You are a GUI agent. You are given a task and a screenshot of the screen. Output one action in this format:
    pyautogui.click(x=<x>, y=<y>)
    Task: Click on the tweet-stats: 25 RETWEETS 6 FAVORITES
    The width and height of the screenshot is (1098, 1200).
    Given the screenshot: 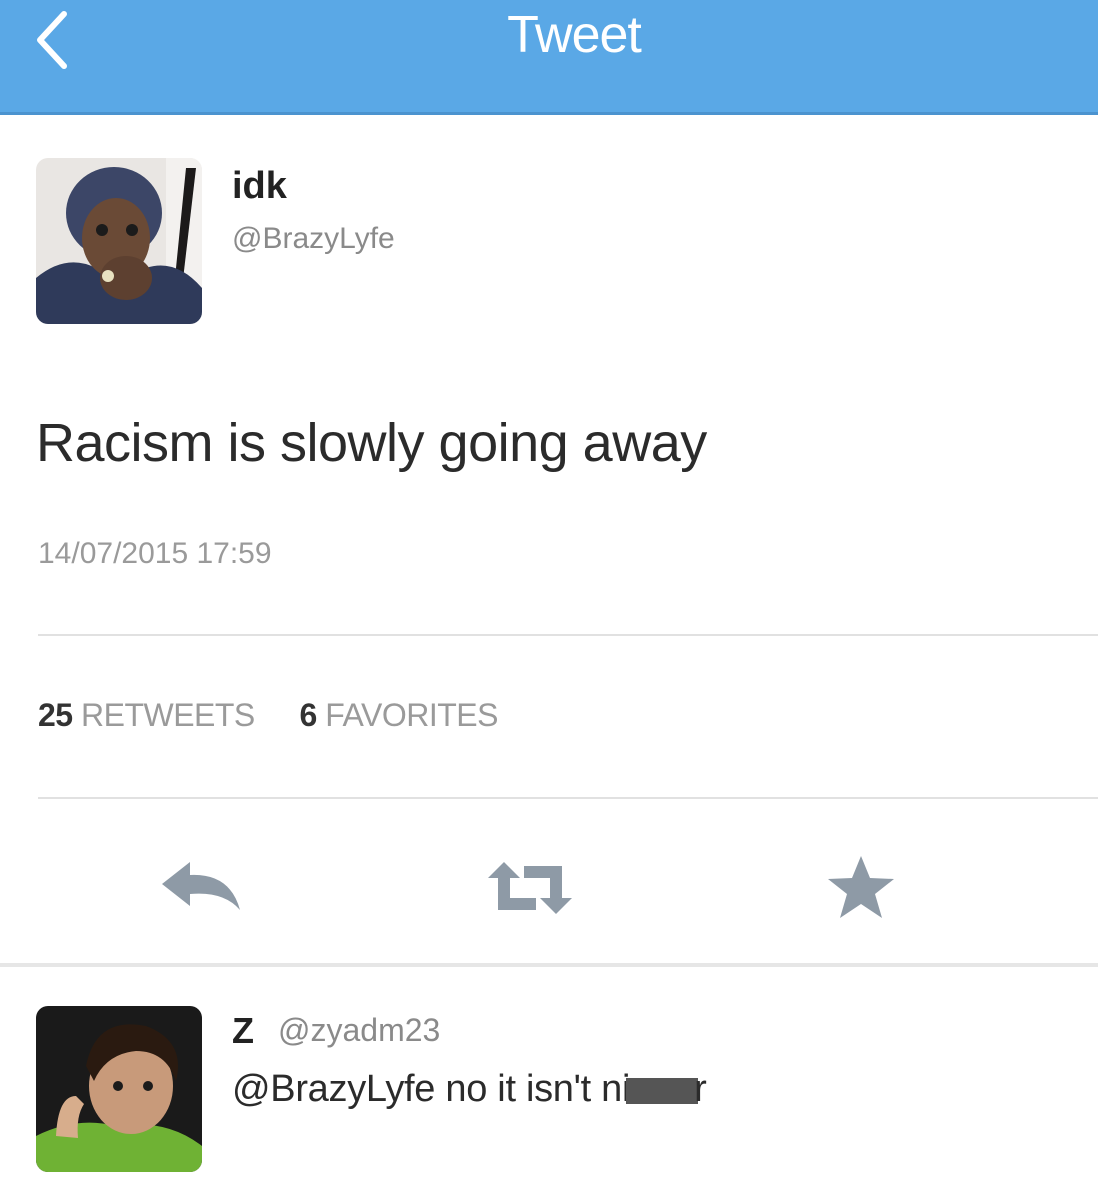 What is the action you would take?
    pyautogui.click(x=268, y=715)
    